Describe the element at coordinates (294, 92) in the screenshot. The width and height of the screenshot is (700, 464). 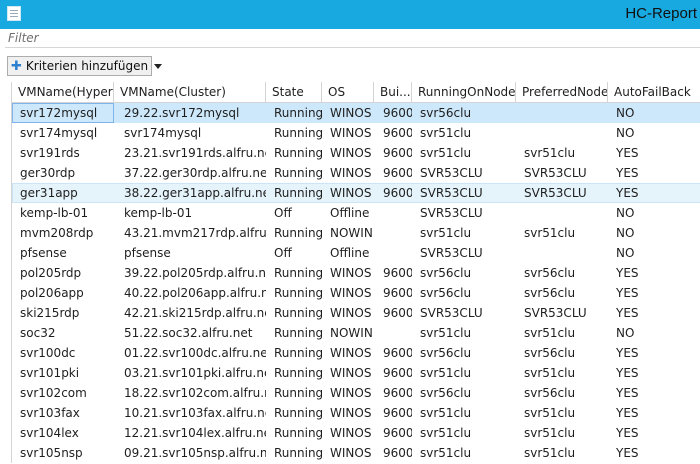
I see `column-header-state: State` at that location.